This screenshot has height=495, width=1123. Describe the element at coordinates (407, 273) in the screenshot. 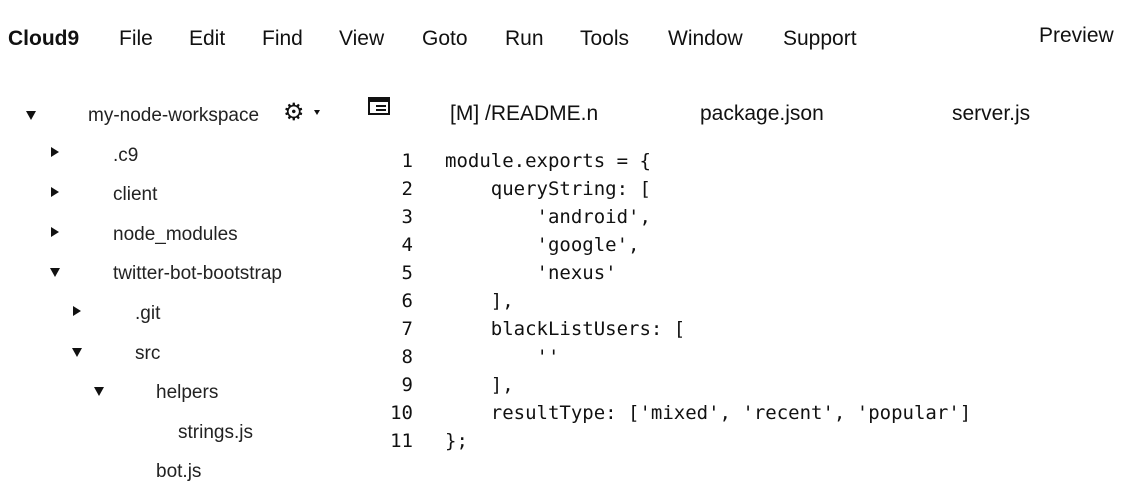

I see `line-number: 5` at that location.